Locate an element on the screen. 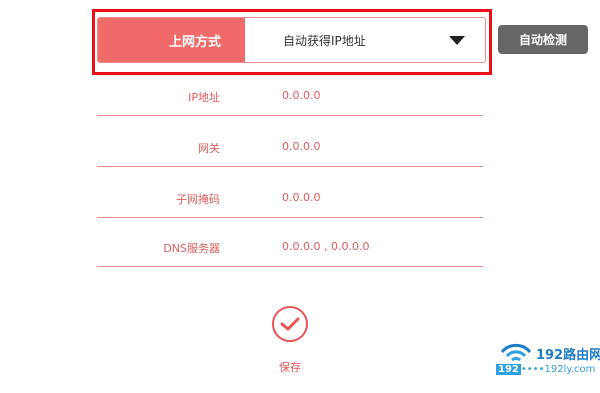 The height and width of the screenshot is (393, 600). dns-server-row: DNS服务器 0.0.0.0 , 0.0.0.0 is located at coordinates (290, 253).